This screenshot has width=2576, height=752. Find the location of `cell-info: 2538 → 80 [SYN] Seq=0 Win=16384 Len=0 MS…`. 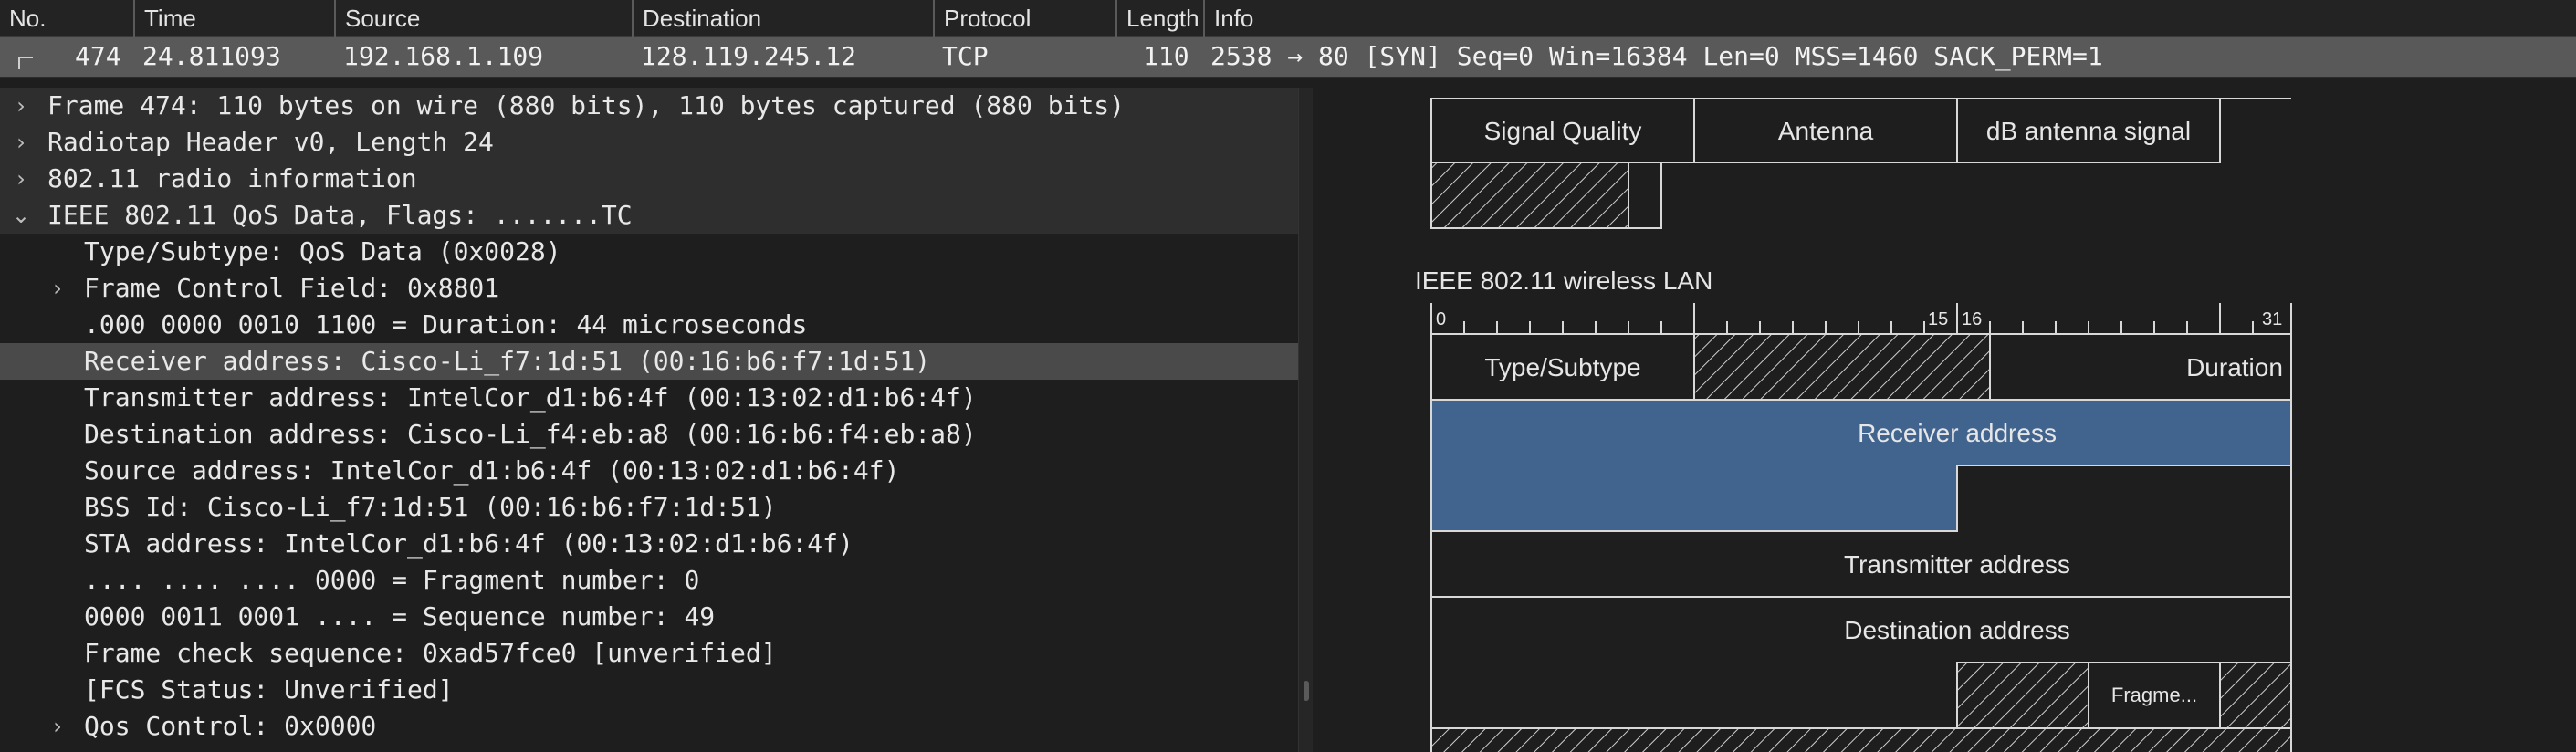

cell-info: 2538 → 80 [SYN] Seq=0 Win=16384 Len=0 MS… is located at coordinates (1657, 56).